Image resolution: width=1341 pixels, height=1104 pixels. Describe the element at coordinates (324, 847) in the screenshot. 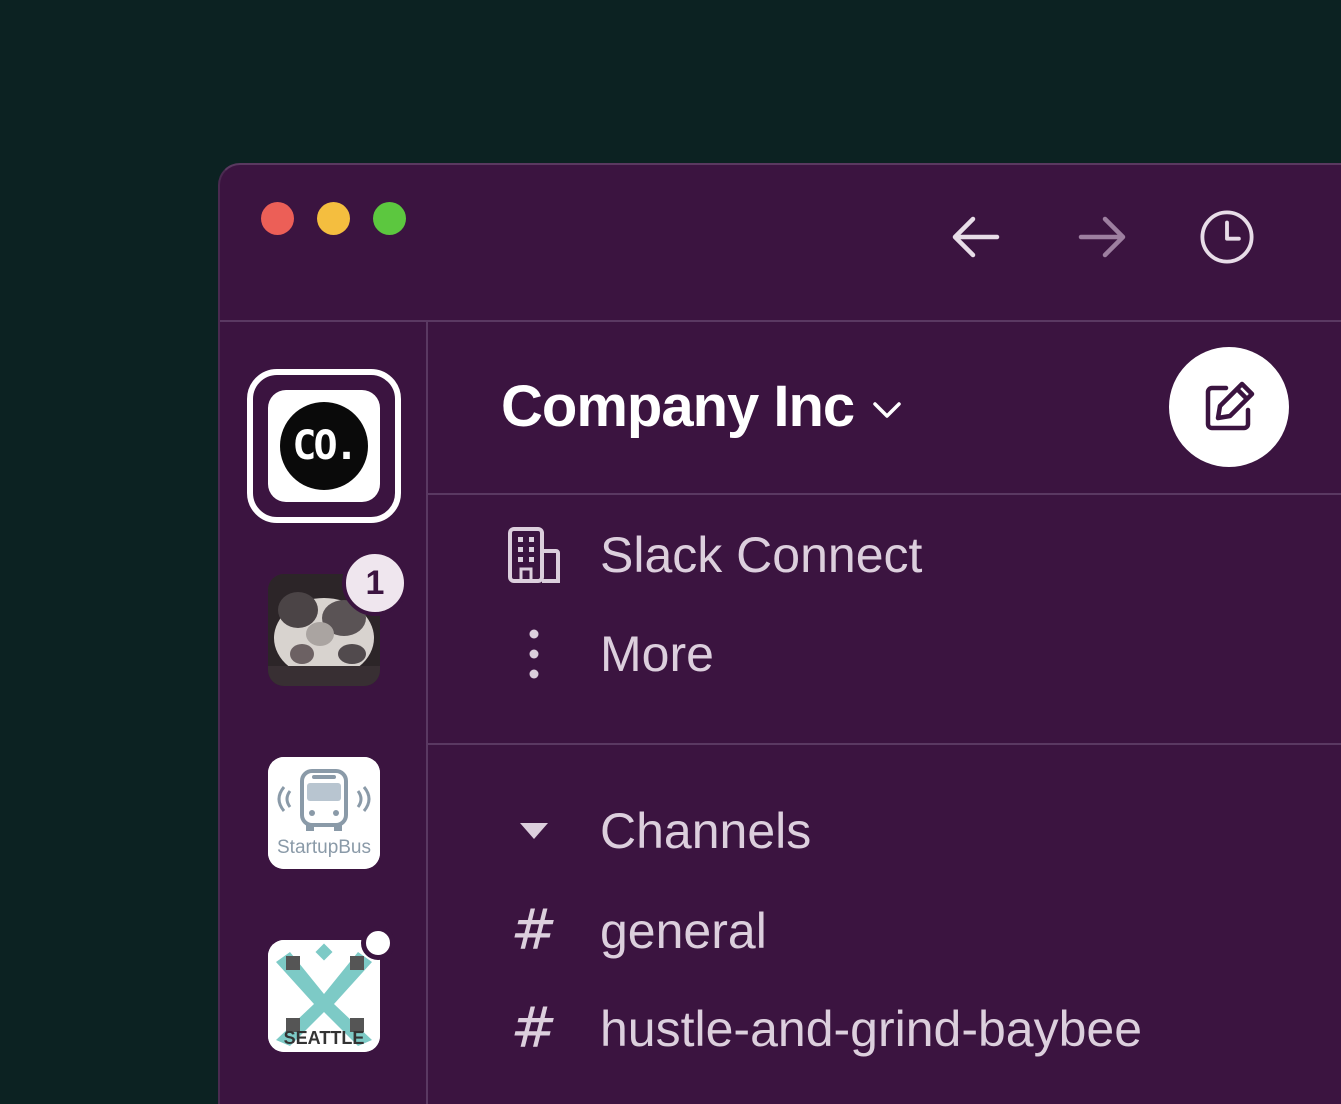

I see `startupbus-logo-text: StartupBus` at that location.